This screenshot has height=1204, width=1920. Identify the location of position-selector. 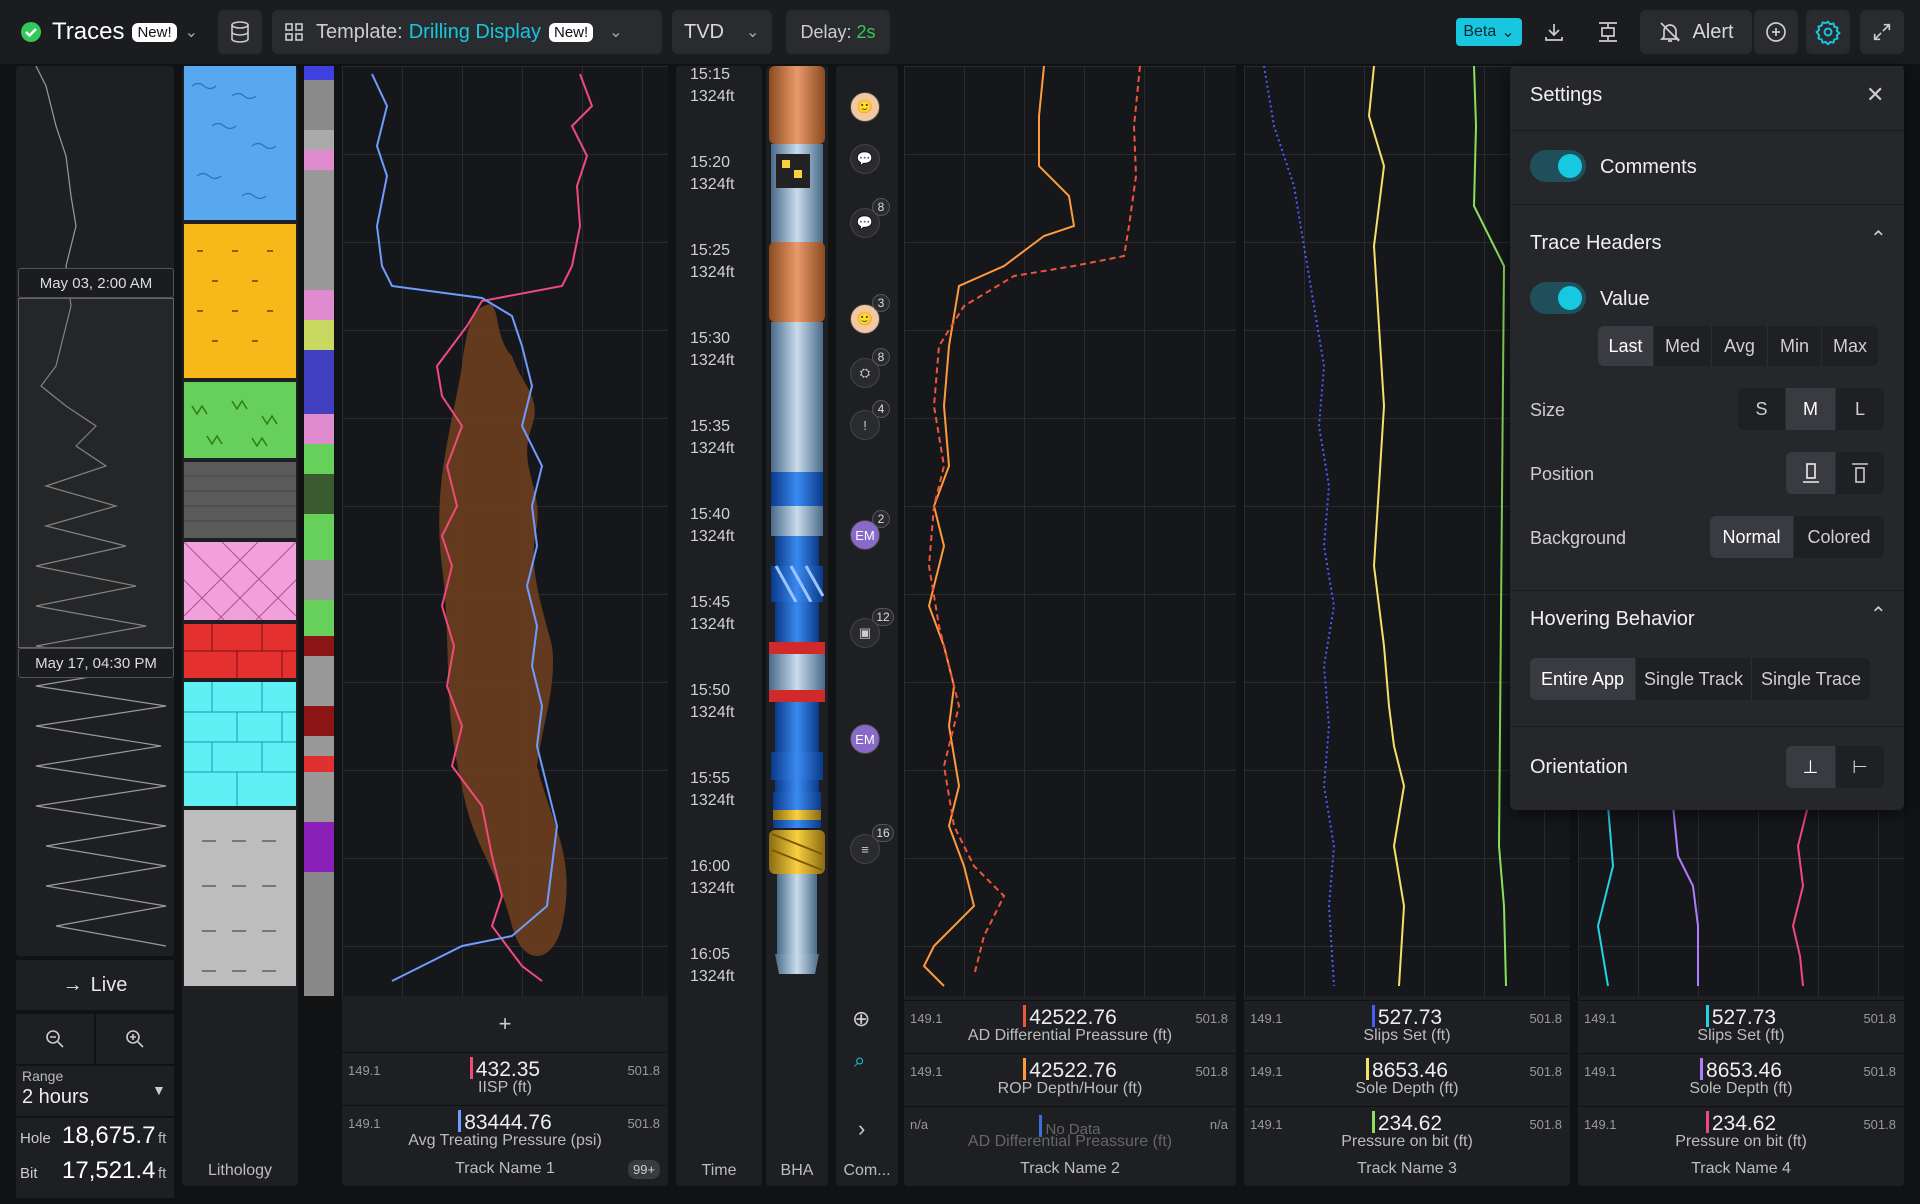
(1835, 473).